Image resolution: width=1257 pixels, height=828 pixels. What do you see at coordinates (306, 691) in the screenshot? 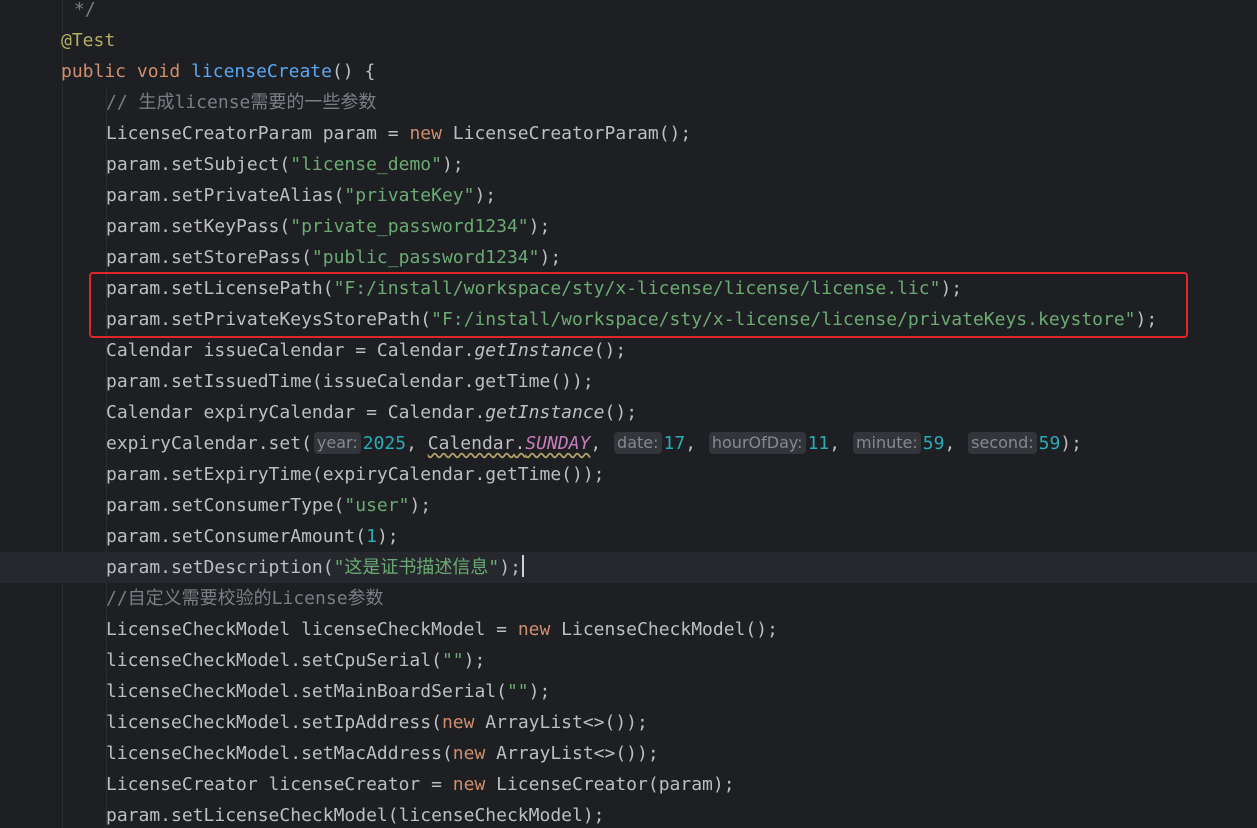
I see `code-text: licenseCheckModel.setMainBoardSerial(` at bounding box center [306, 691].